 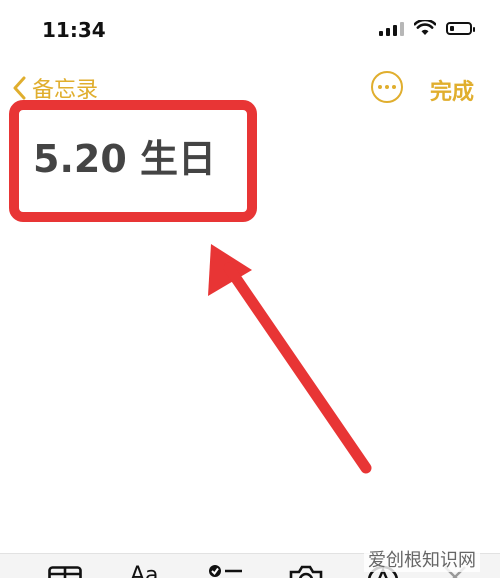 What do you see at coordinates (74, 30) in the screenshot?
I see `status-time: 11:34` at bounding box center [74, 30].